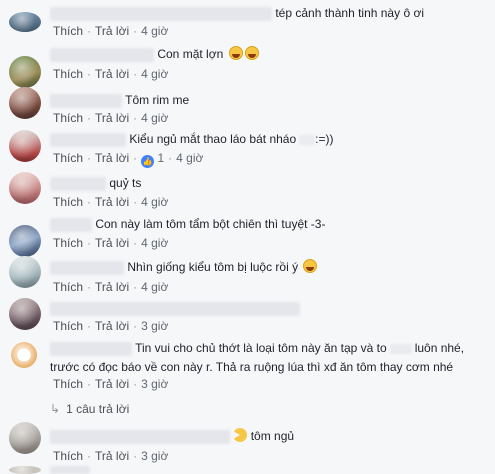 This screenshot has height=474, width=495. I want to click on replies-count: 1 câu trả lời, so click(97, 409).